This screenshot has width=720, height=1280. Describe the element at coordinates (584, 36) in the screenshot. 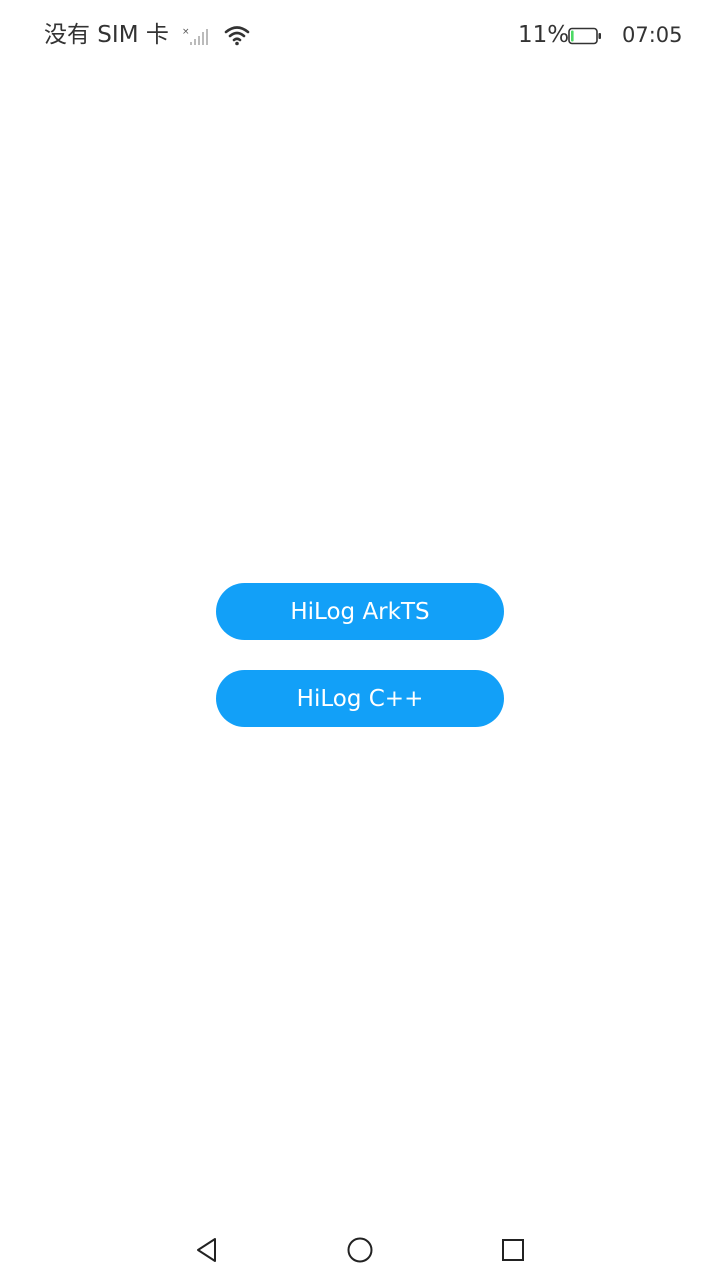

I see `battery-icon` at that location.